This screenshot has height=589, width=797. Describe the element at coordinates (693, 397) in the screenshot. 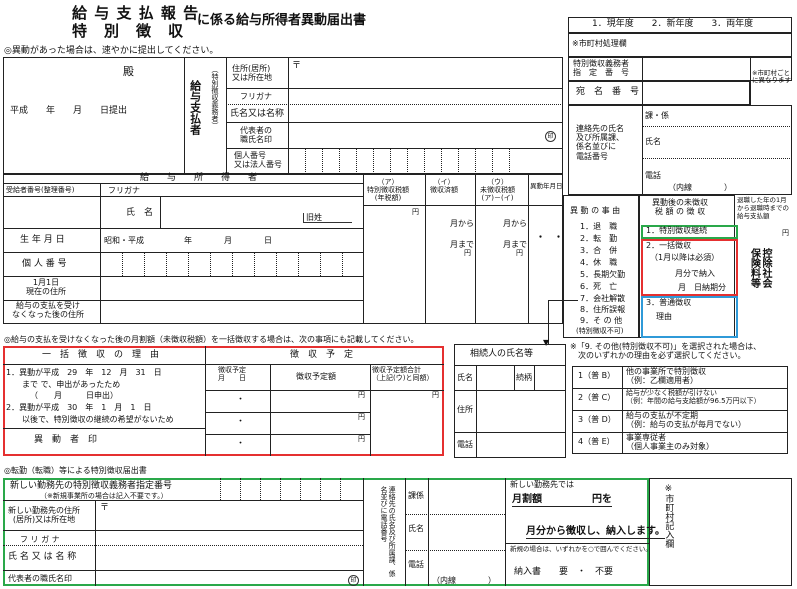

I see `ord-text-2: 給与が少なく税額が引けない （例：年間の給与支給額が96.5万円以下）` at that location.